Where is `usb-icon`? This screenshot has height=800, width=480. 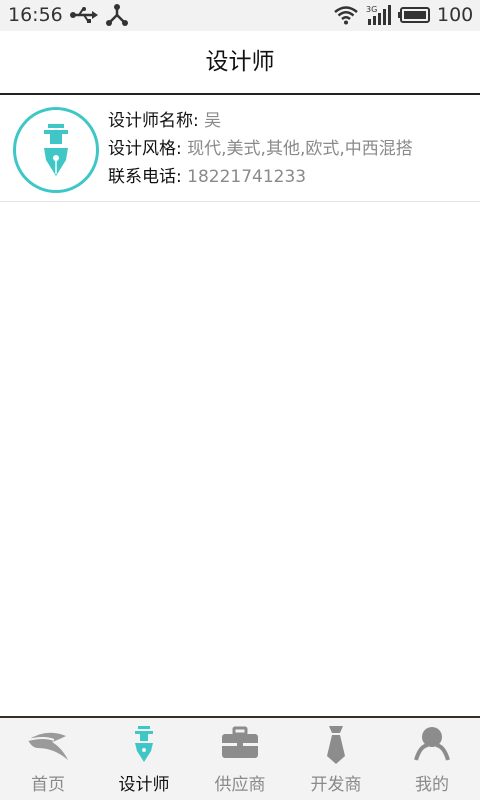
usb-icon is located at coordinates (84, 17).